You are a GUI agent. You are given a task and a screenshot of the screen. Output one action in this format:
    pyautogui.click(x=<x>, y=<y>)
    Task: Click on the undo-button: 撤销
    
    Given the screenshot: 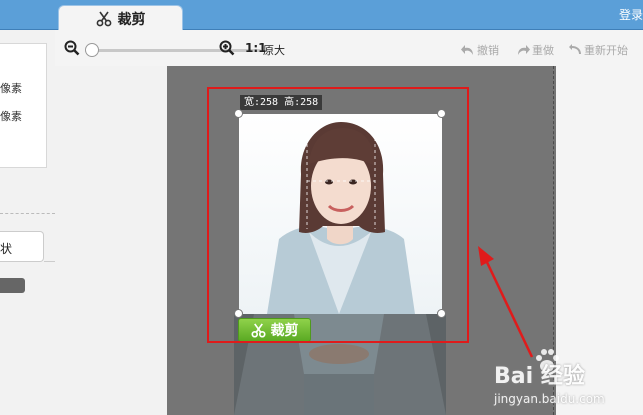 What is the action you would take?
    pyautogui.click(x=480, y=50)
    